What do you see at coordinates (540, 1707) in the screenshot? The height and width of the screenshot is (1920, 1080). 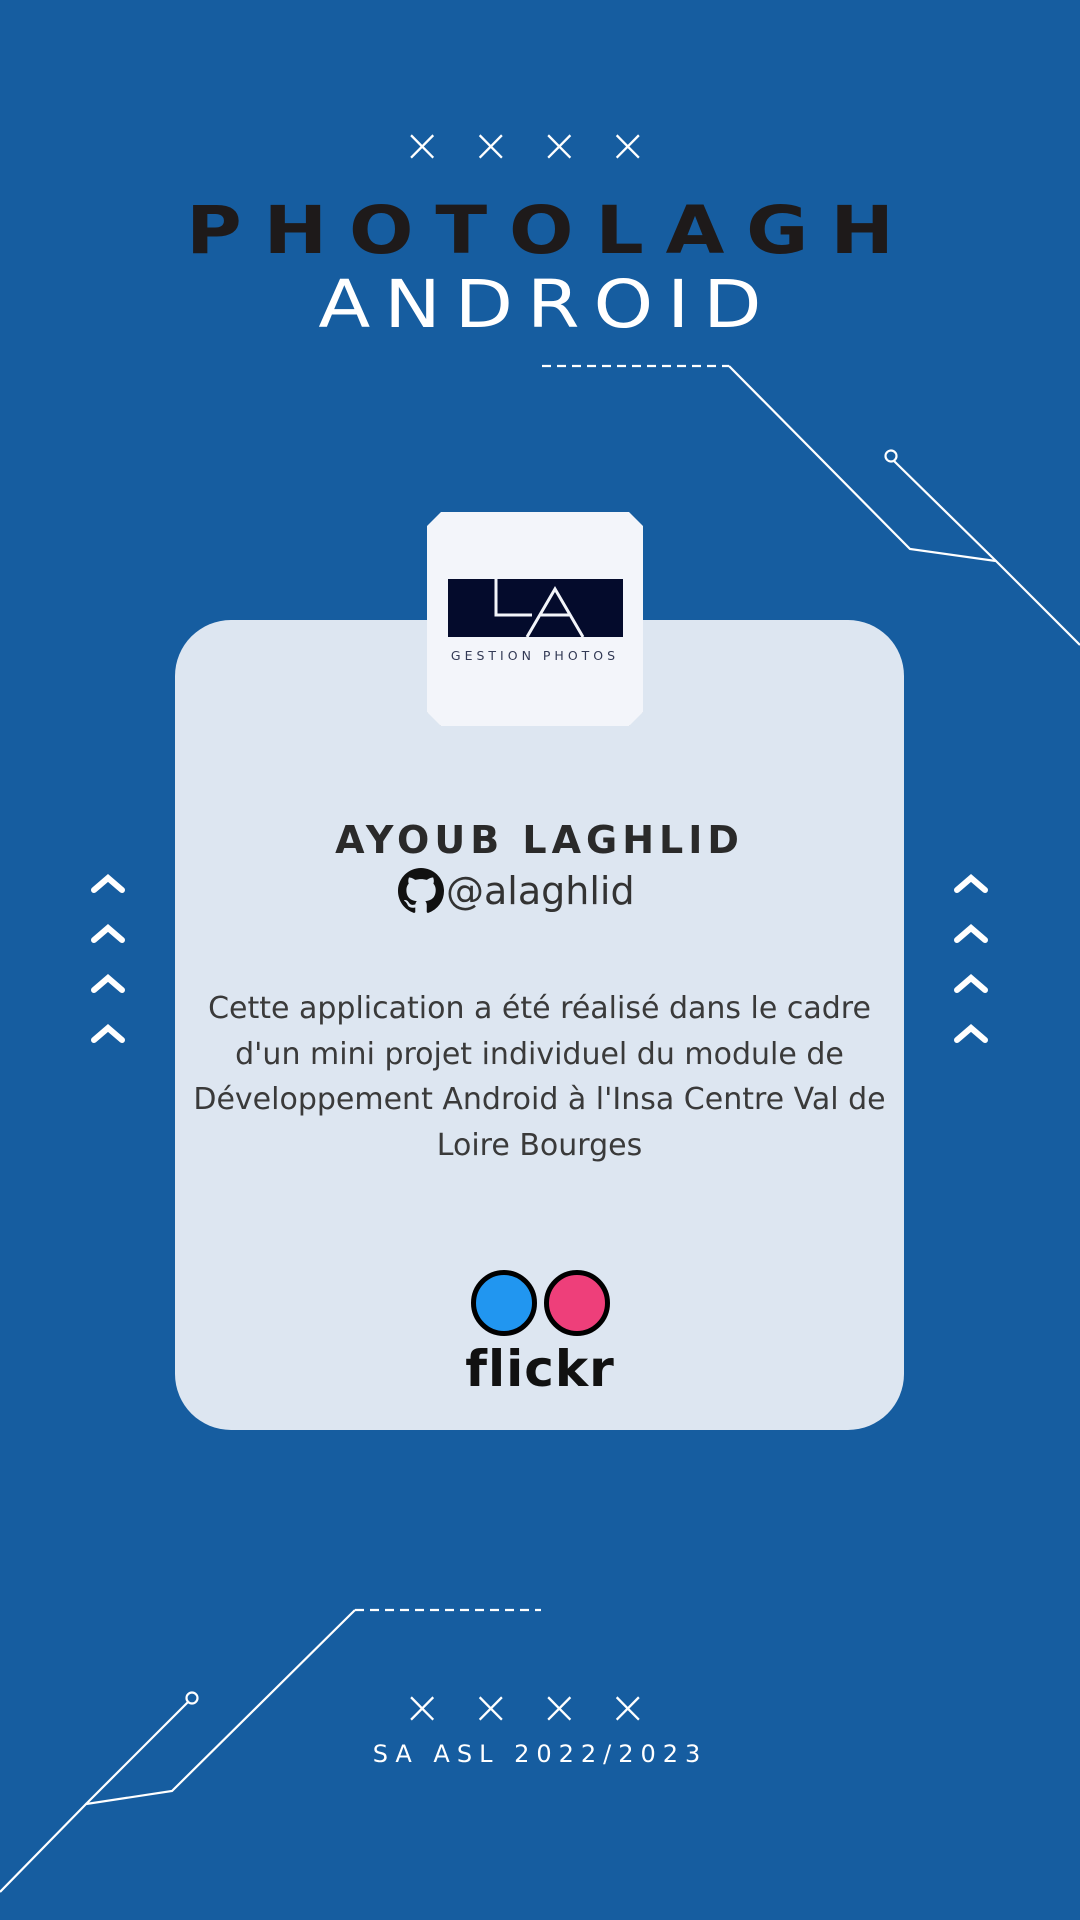 I see `bottom-x-marks: ××××` at bounding box center [540, 1707].